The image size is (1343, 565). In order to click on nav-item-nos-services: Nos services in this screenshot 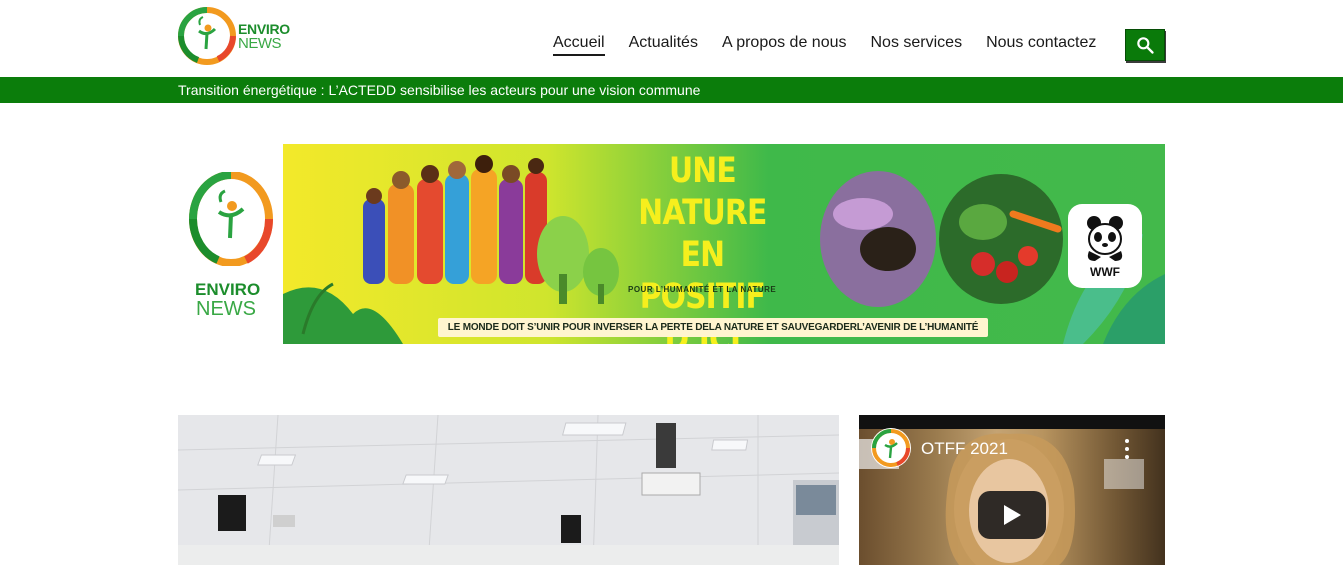, I will do `click(917, 45)`.